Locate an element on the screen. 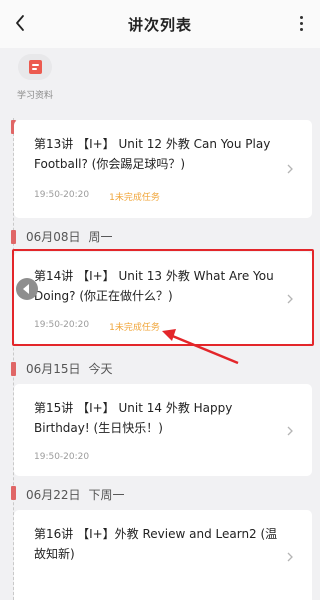 This screenshot has height=600, width=320. scroll-left-button is located at coordinates (27, 289).